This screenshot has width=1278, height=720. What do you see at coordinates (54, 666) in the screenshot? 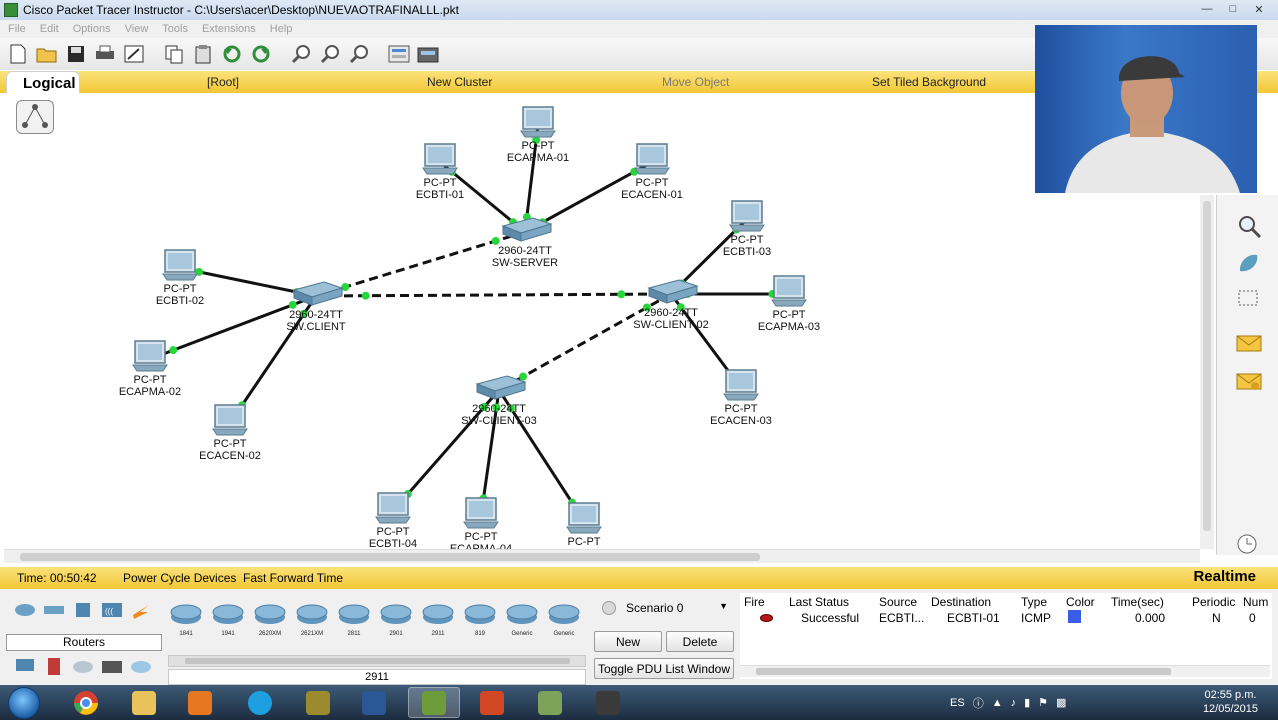
I see `security-category-icon` at bounding box center [54, 666].